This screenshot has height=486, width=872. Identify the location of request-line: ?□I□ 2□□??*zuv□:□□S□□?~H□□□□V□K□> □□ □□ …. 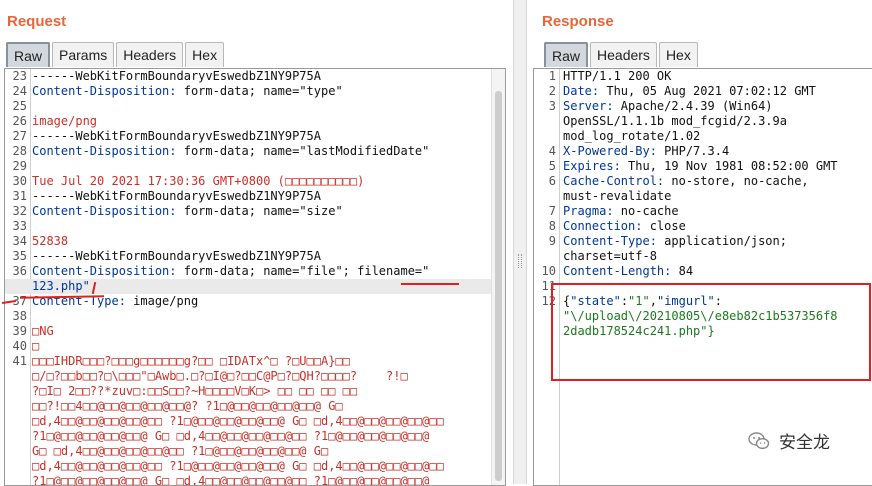
(255, 391).